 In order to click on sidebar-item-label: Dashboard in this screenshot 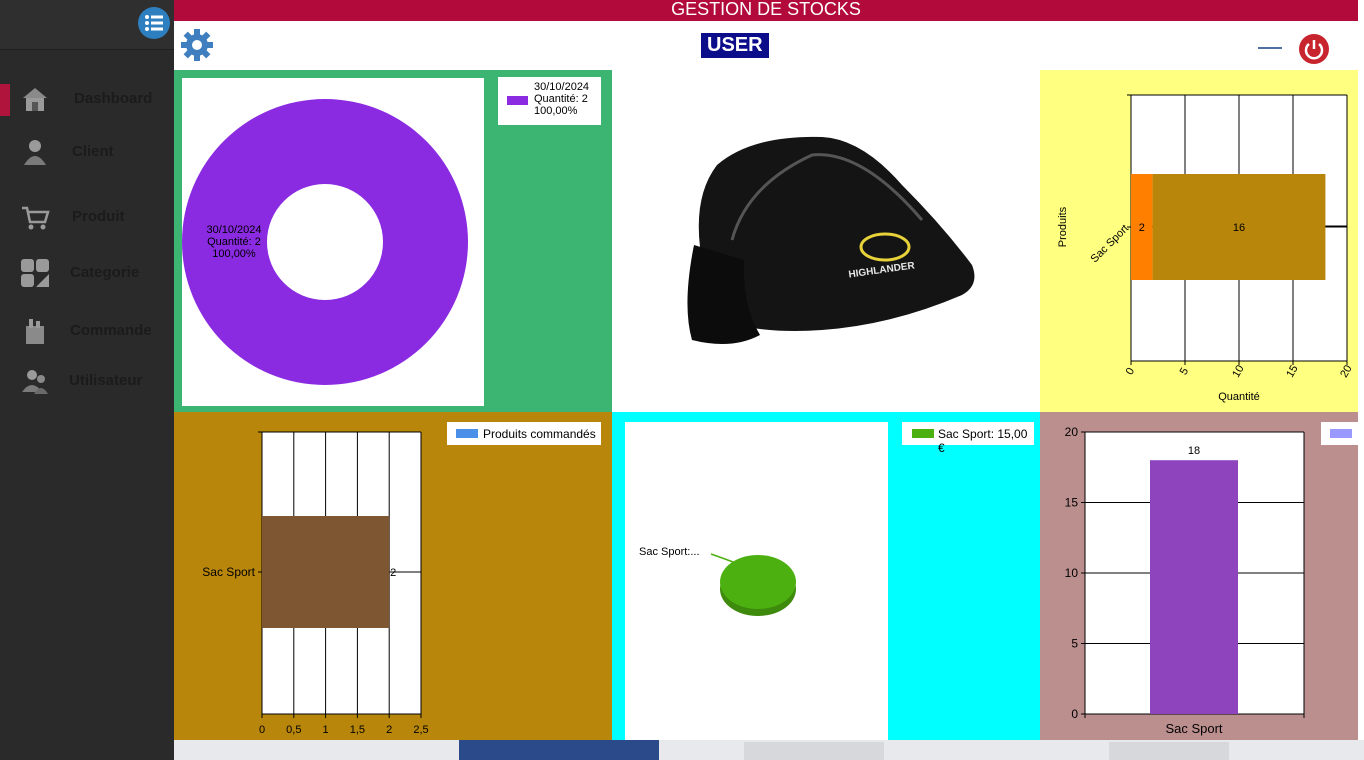, I will do `click(113, 98)`.